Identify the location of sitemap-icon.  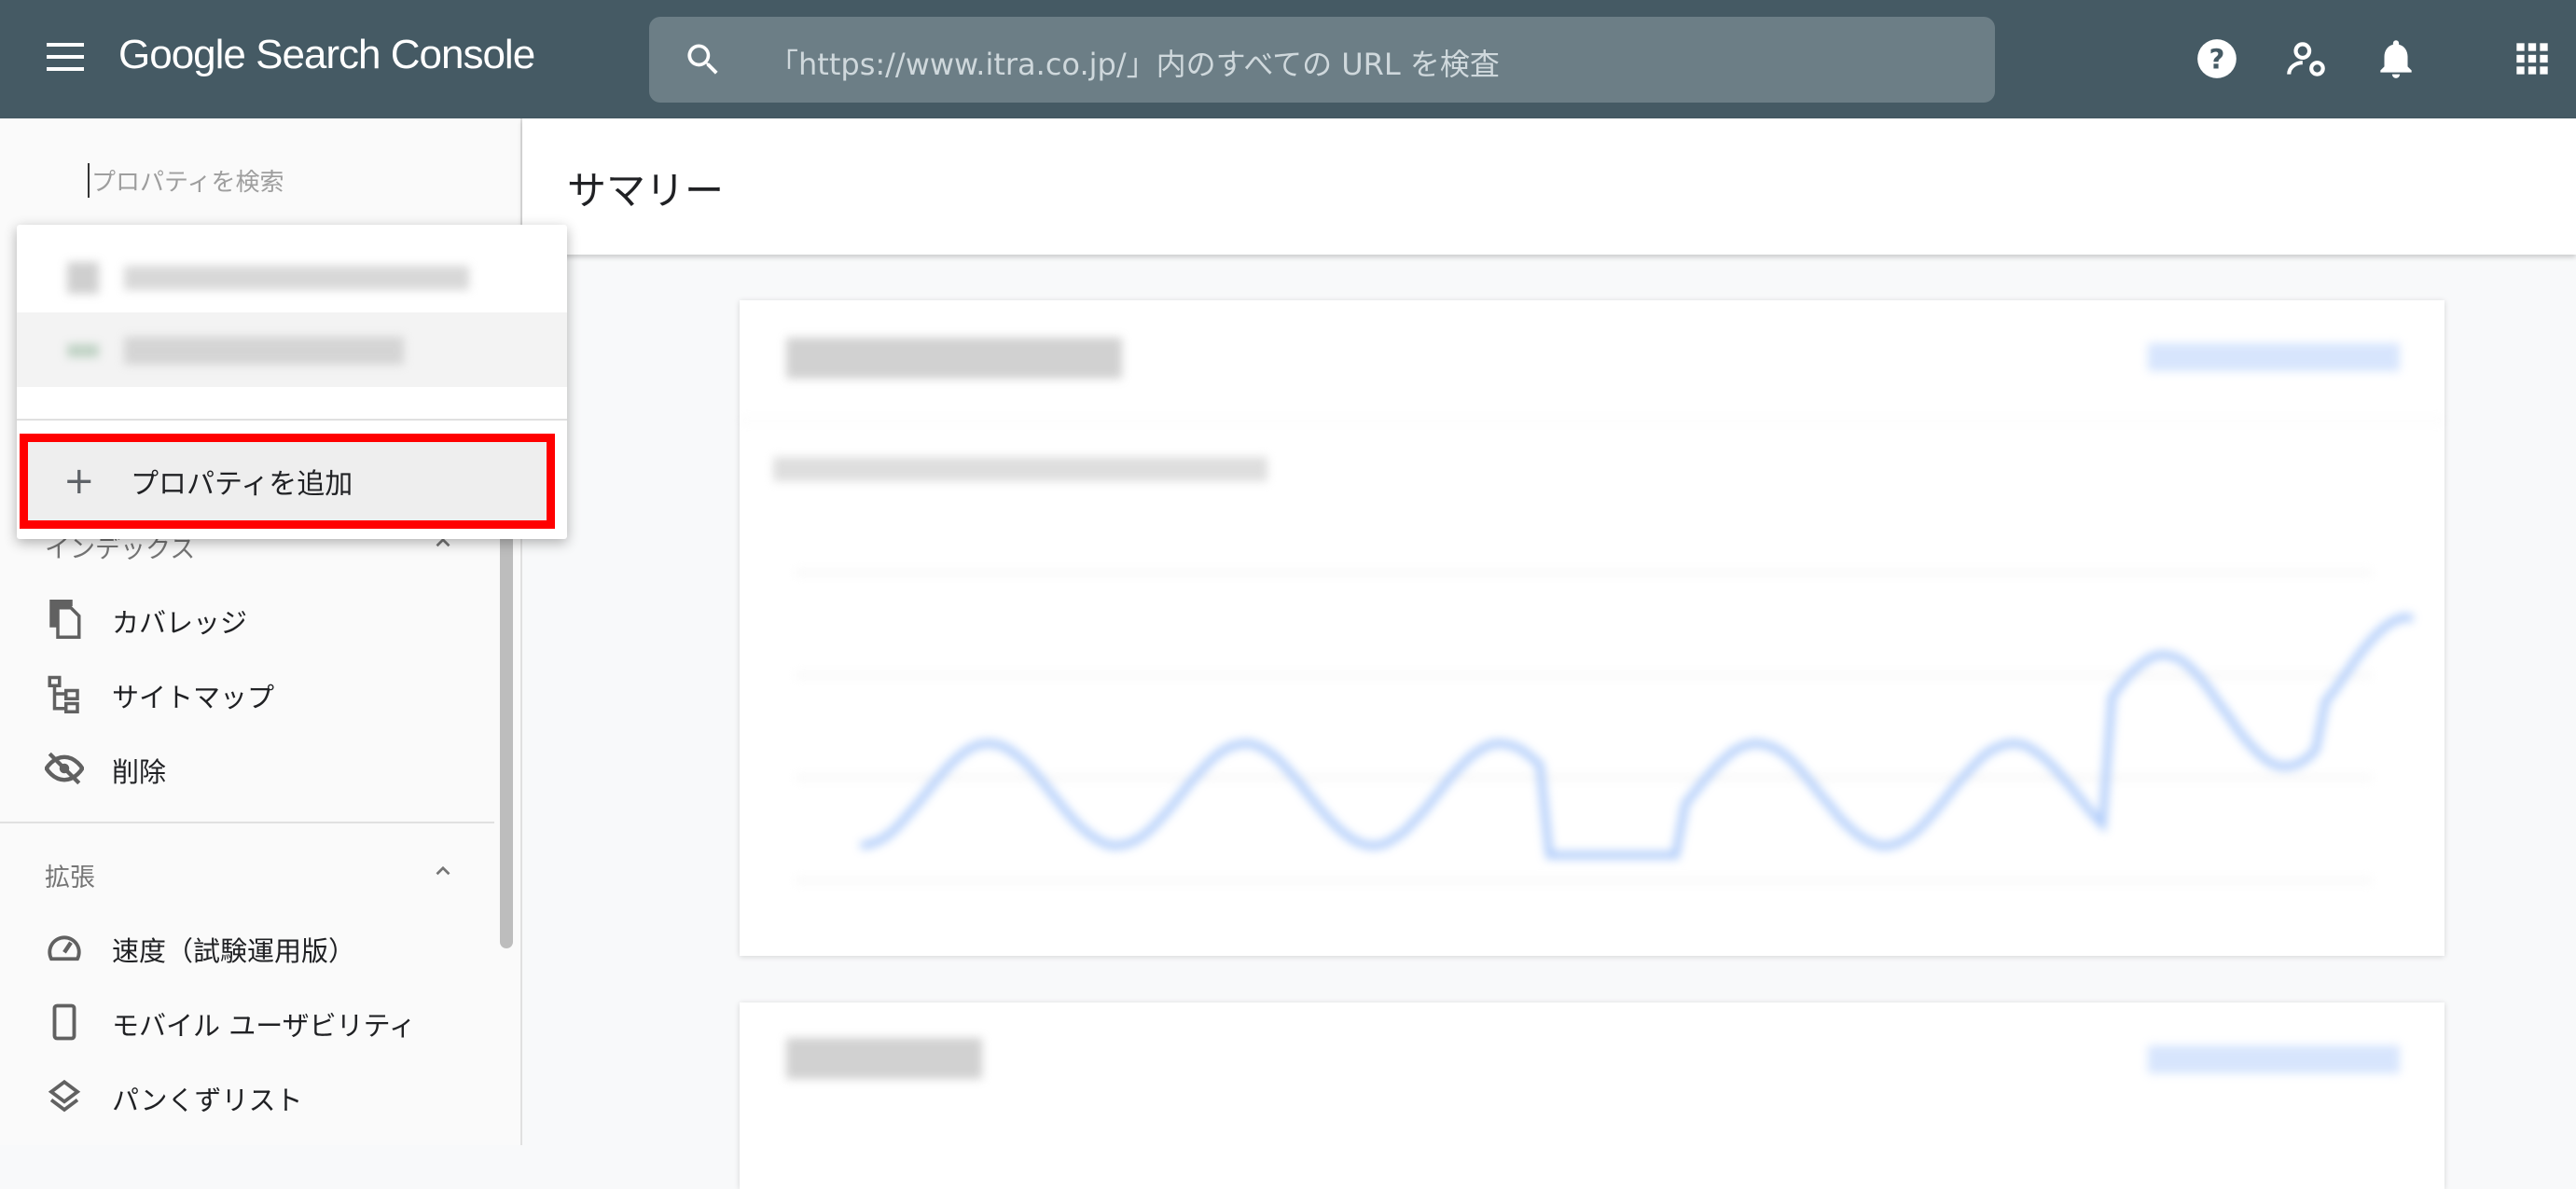
(63, 694).